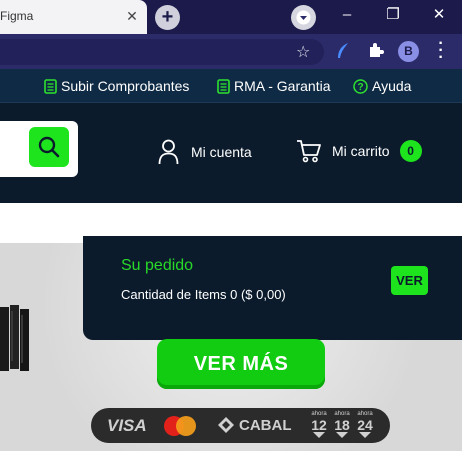 Image resolution: width=462 pixels, height=451 pixels. What do you see at coordinates (241, 364) in the screenshot?
I see `ver-mas-button: VER MÁS` at bounding box center [241, 364].